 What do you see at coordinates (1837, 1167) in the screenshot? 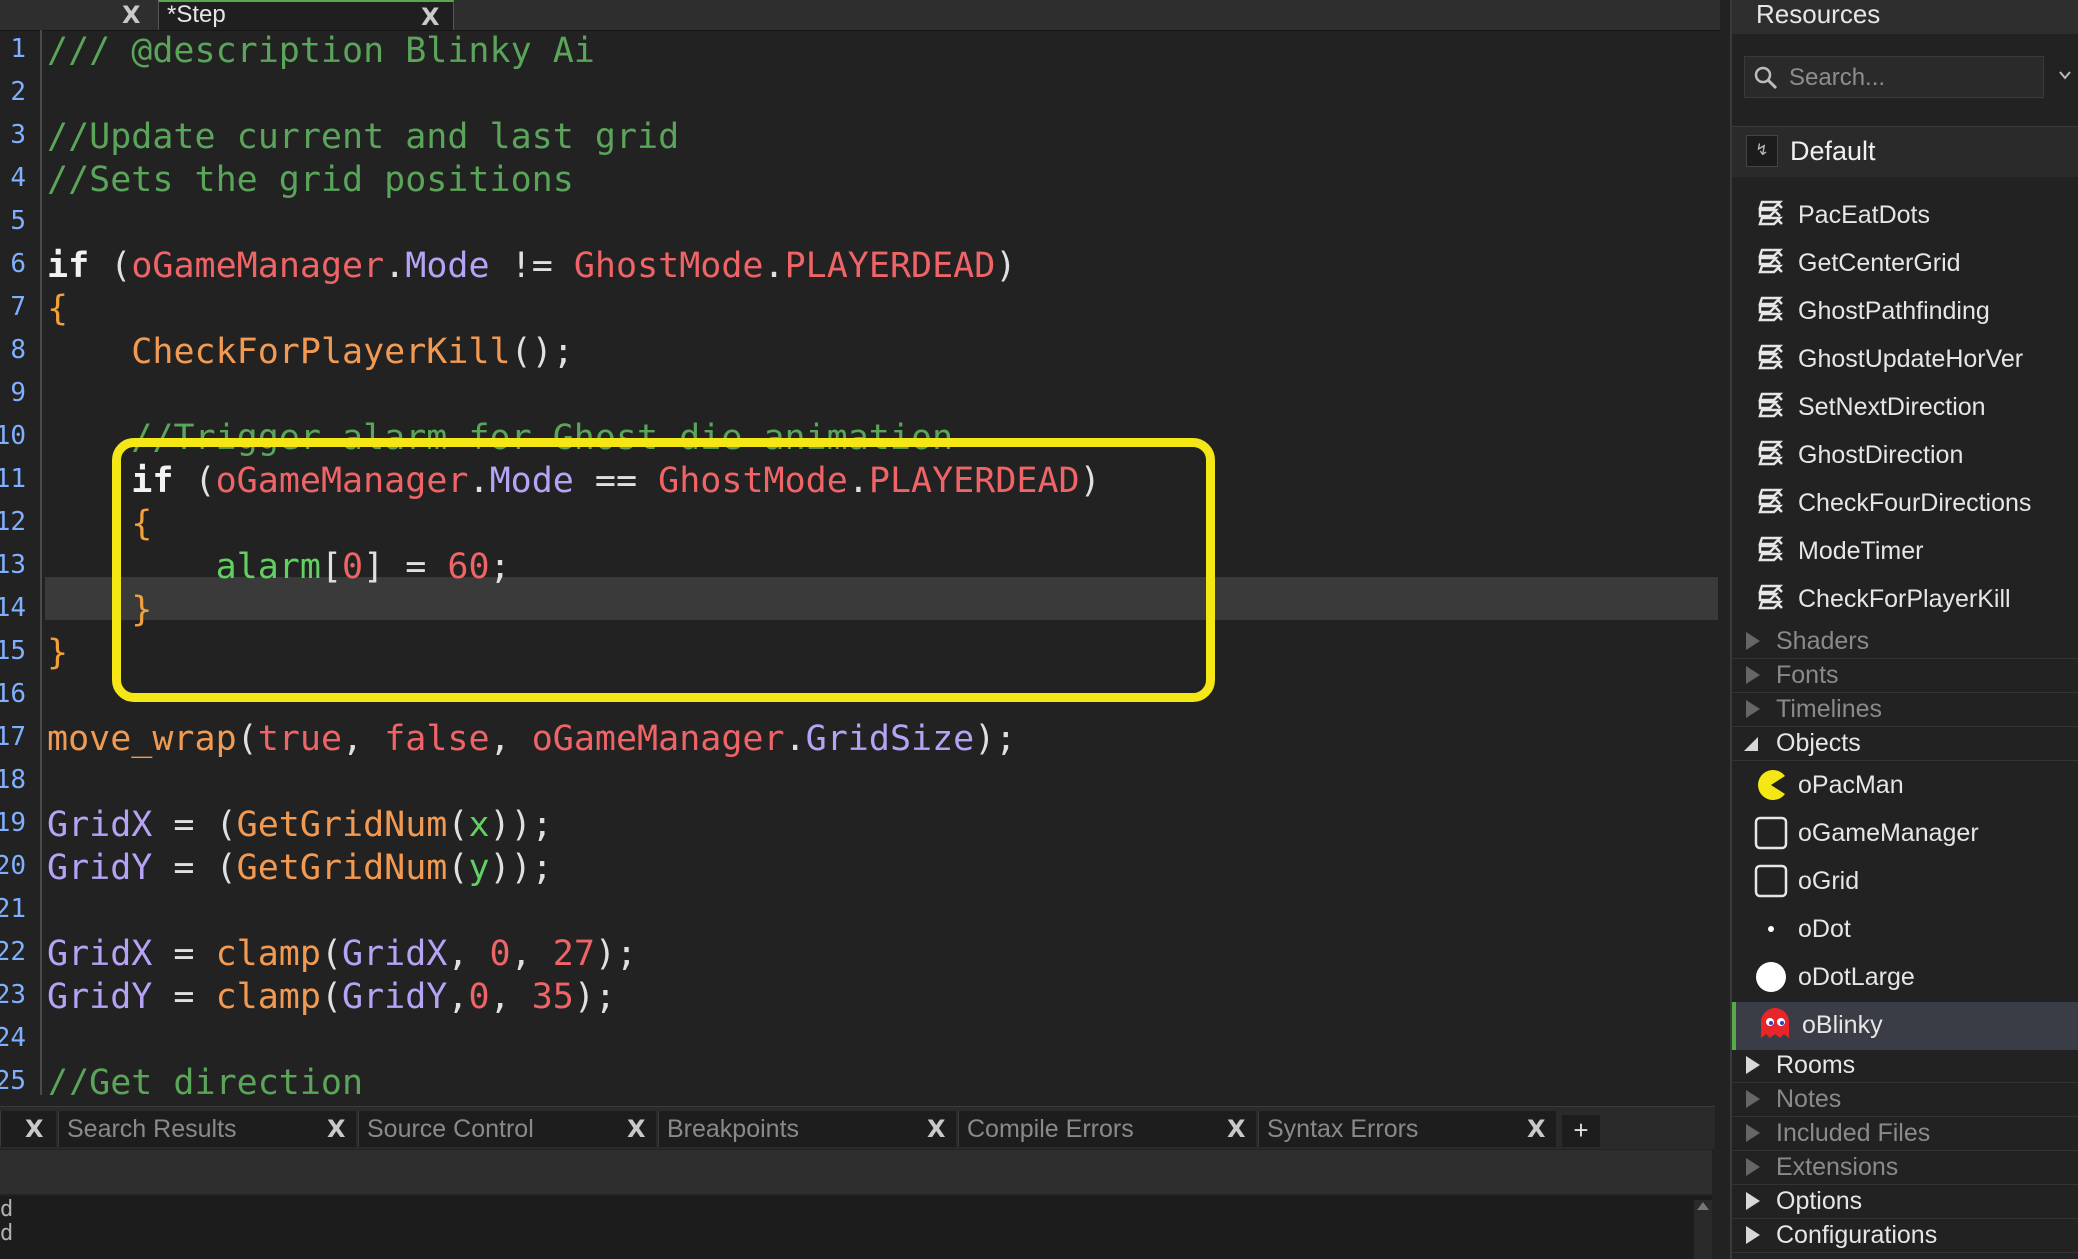
I see `folder-label: Extensions` at bounding box center [1837, 1167].